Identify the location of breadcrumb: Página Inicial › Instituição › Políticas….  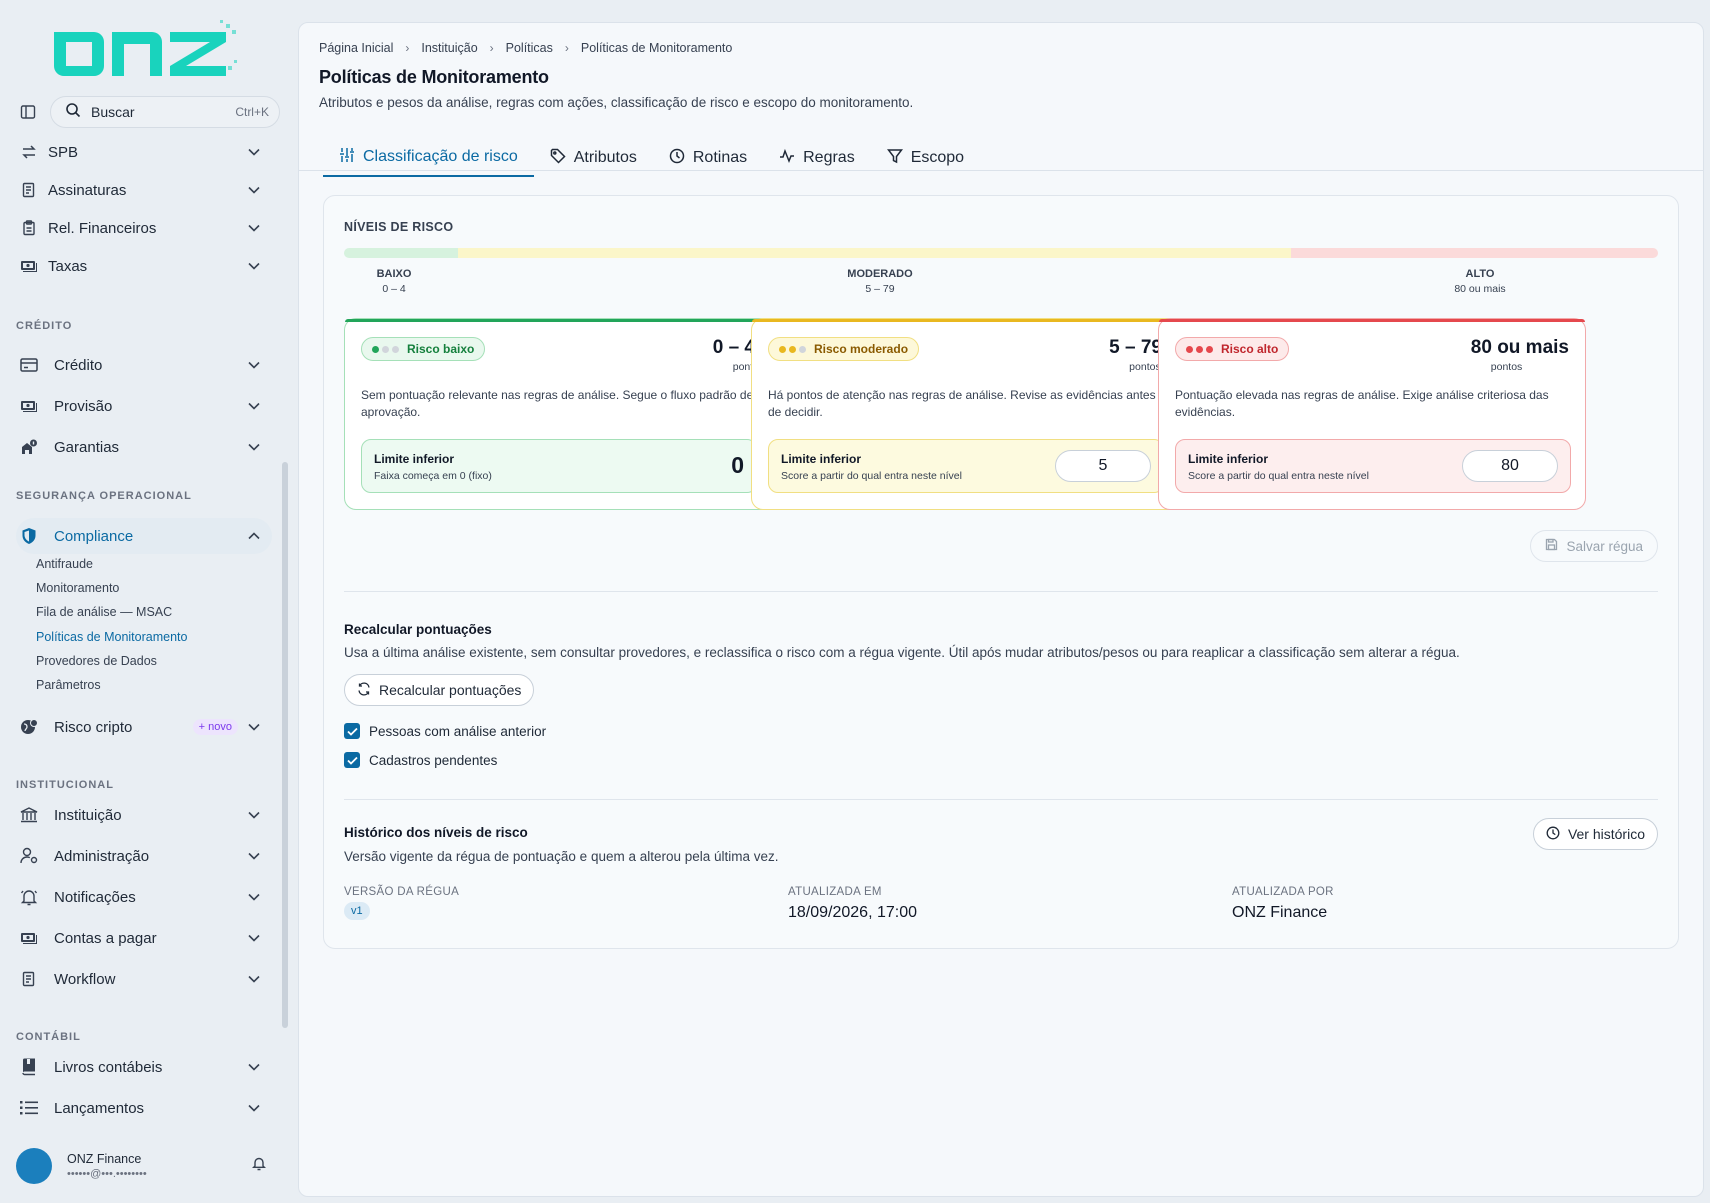
(525, 48).